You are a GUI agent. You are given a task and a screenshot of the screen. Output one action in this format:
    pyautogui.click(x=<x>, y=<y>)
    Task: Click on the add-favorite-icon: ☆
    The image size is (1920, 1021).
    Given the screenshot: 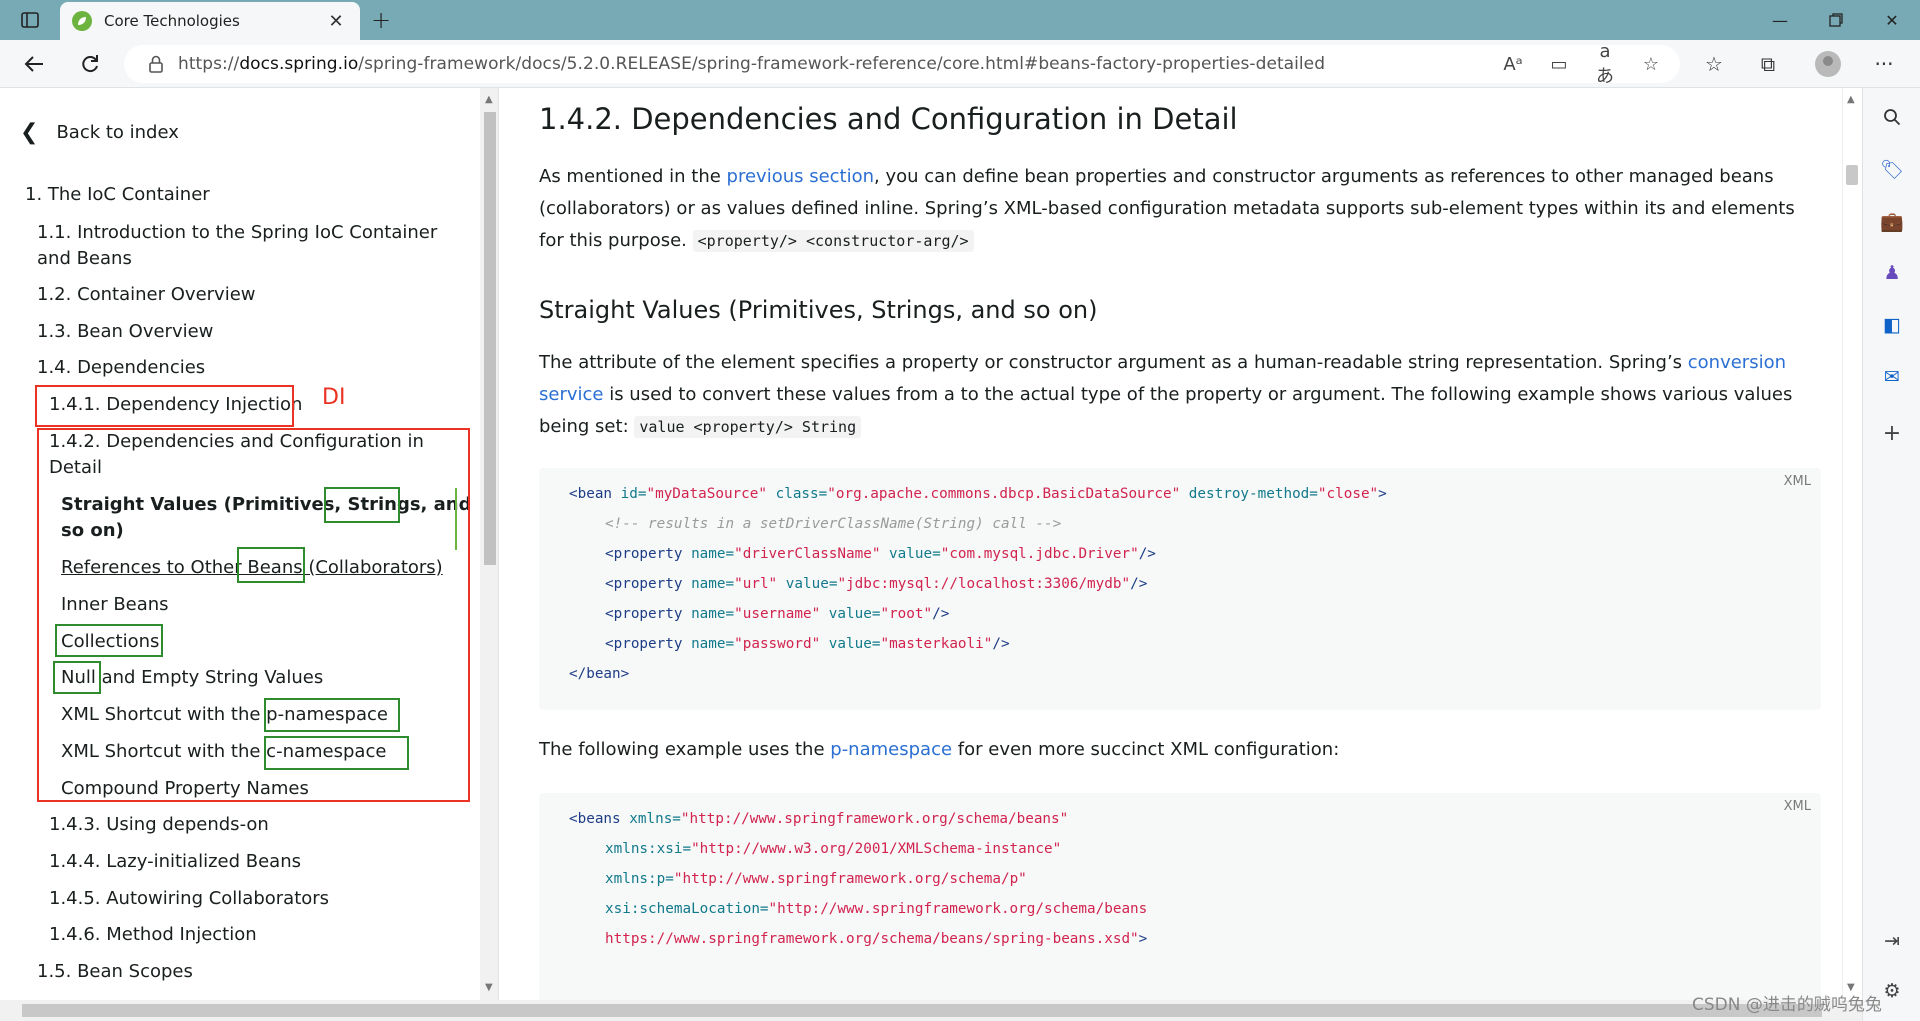 What is the action you would take?
    pyautogui.click(x=1651, y=64)
    